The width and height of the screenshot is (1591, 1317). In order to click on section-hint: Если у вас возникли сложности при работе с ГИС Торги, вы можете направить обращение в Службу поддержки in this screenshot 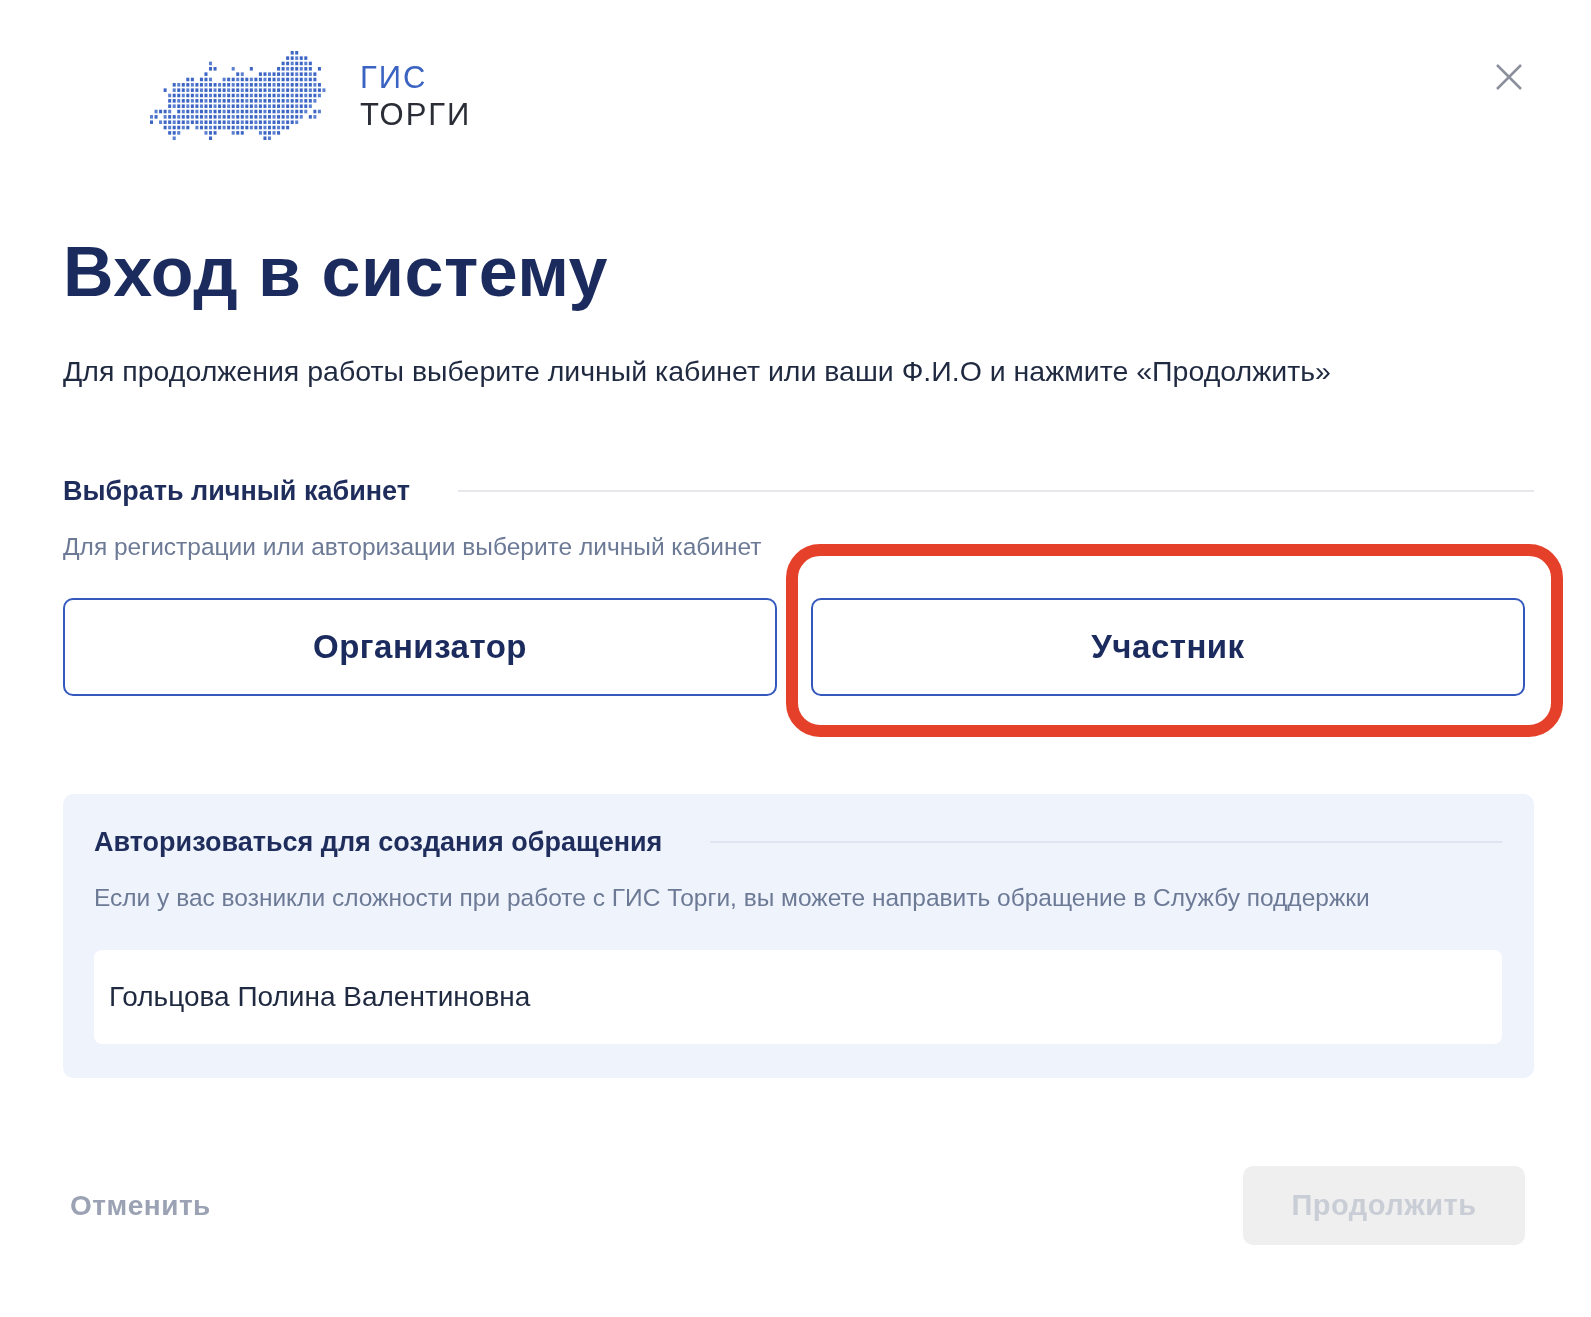, I will do `click(732, 898)`.